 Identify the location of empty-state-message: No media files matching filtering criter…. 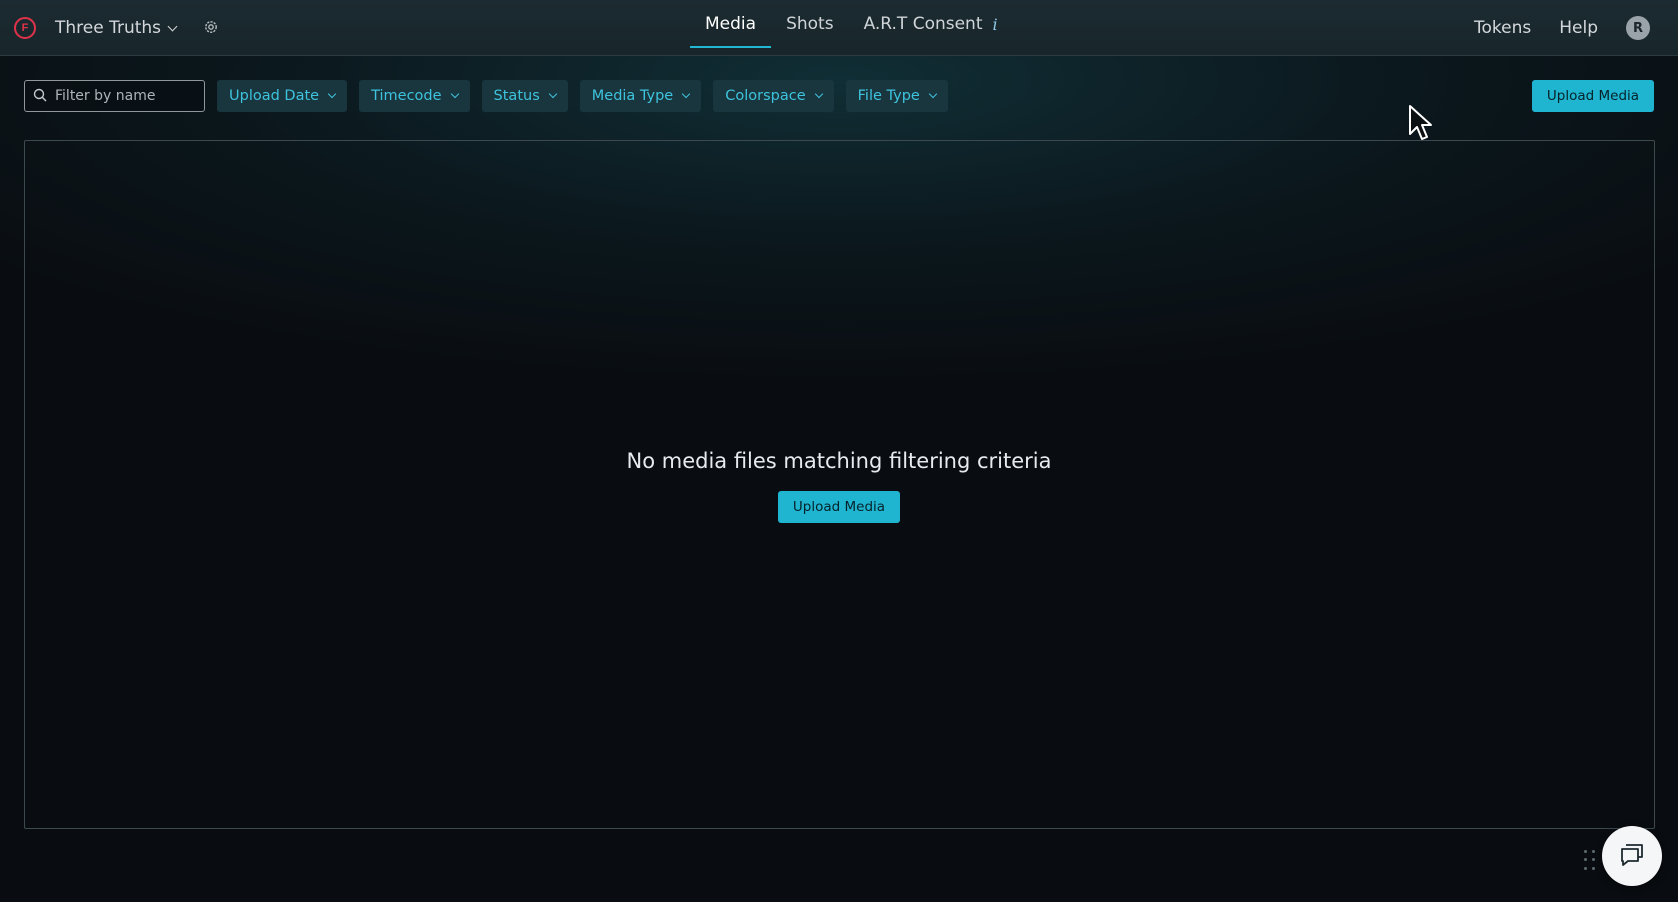
(839, 461).